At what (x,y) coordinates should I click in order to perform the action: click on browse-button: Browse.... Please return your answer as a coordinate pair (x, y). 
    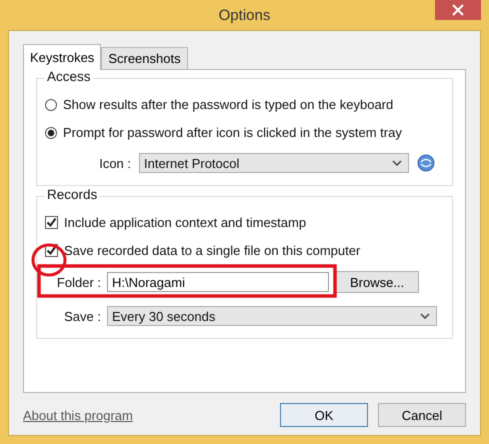
    Looking at the image, I should click on (377, 282).